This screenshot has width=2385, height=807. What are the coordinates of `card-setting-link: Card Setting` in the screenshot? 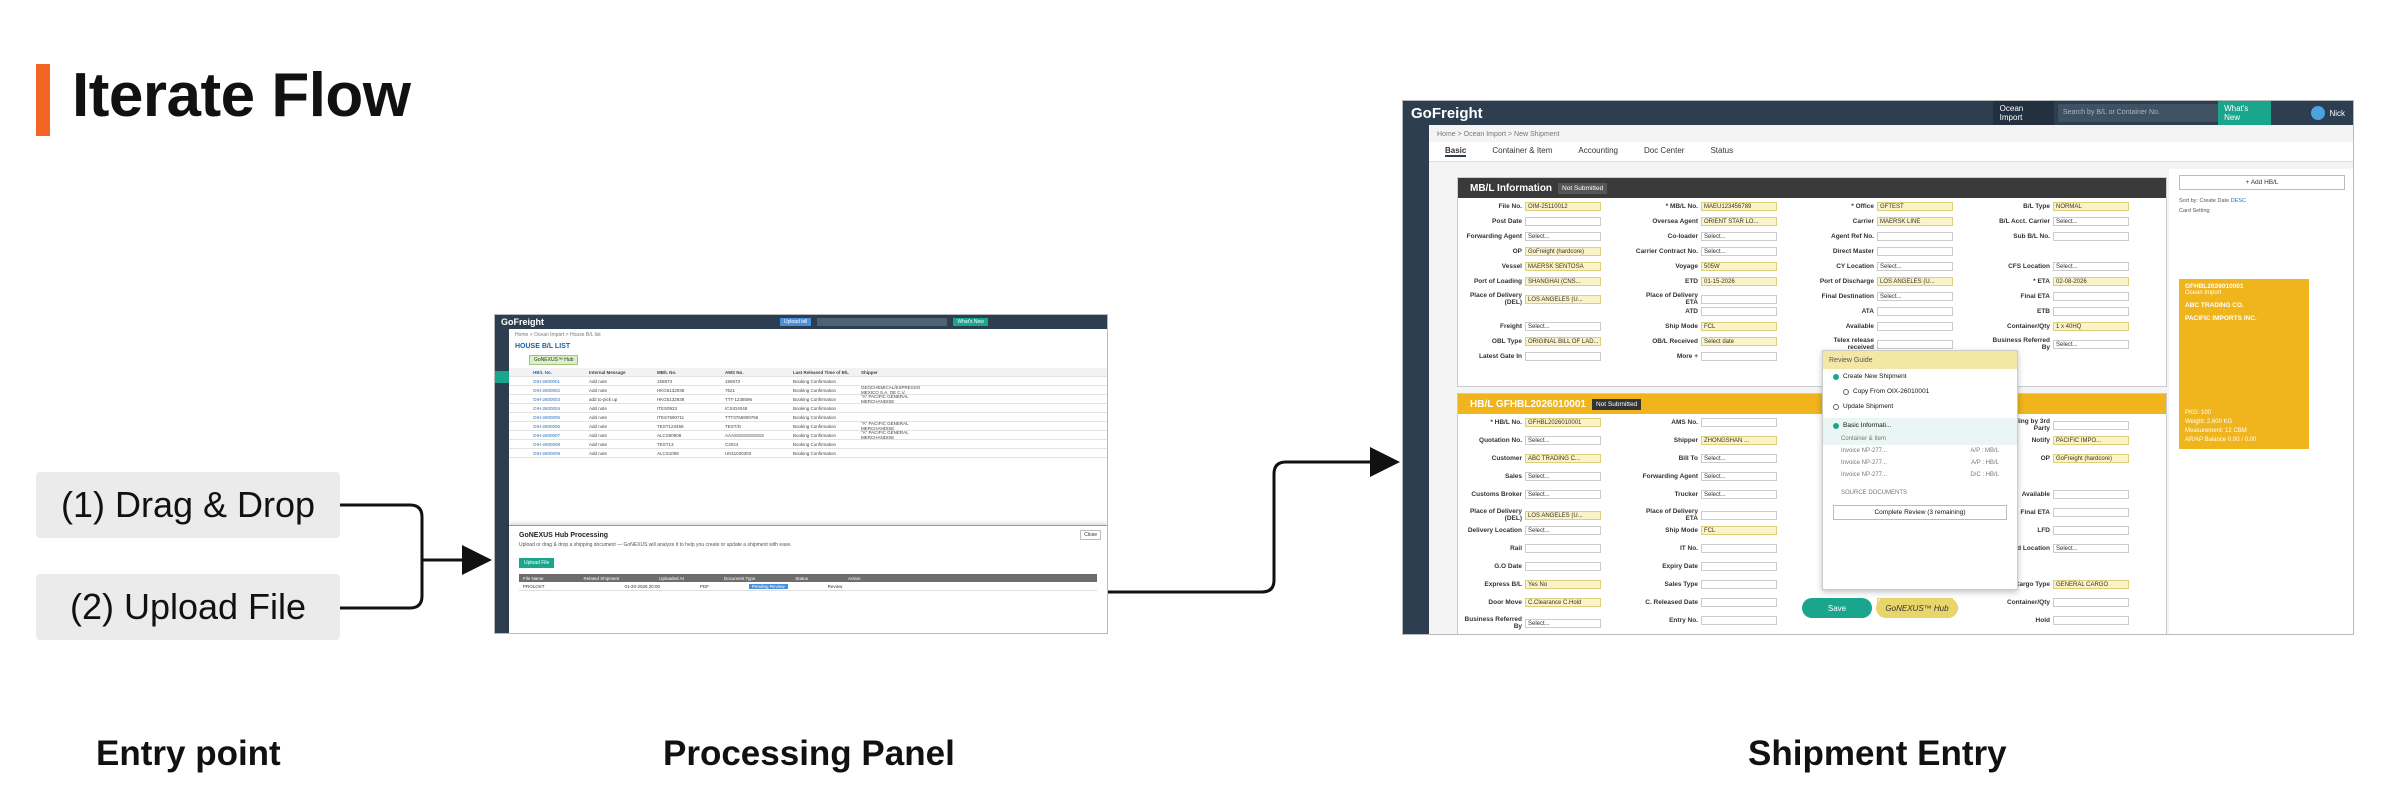 It's located at (2261, 211).